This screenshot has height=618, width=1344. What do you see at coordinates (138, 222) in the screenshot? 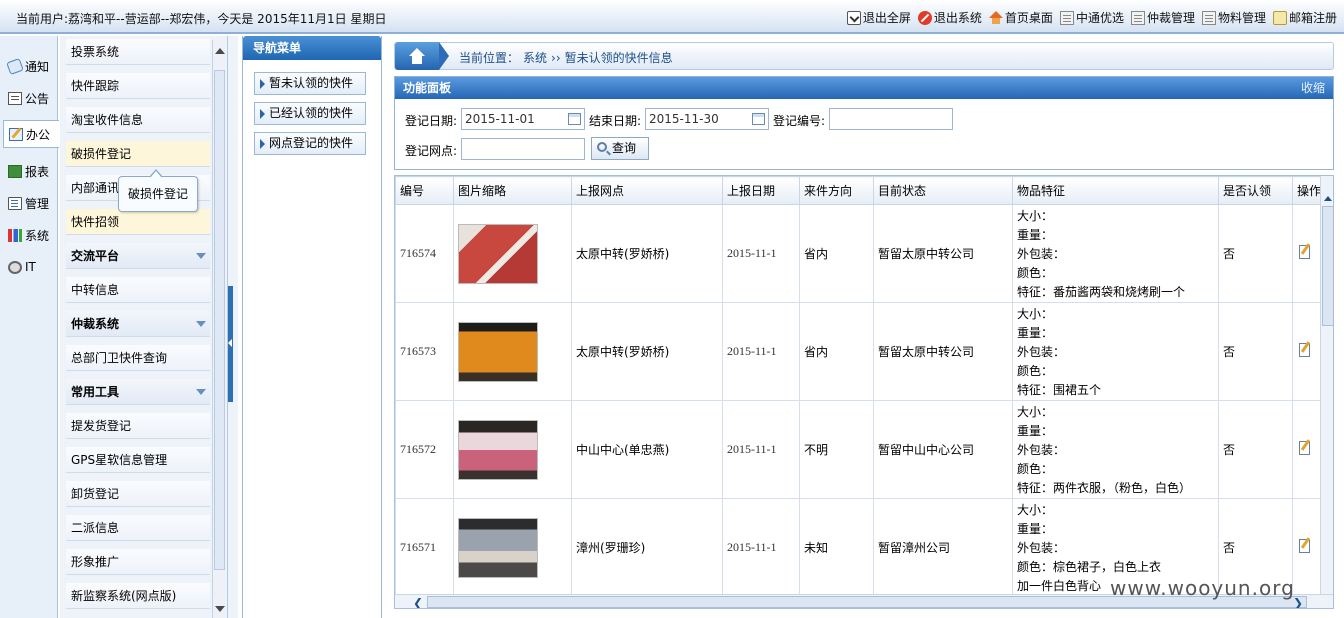
I see `sidebar-item-lost-found: 快件招领` at bounding box center [138, 222].